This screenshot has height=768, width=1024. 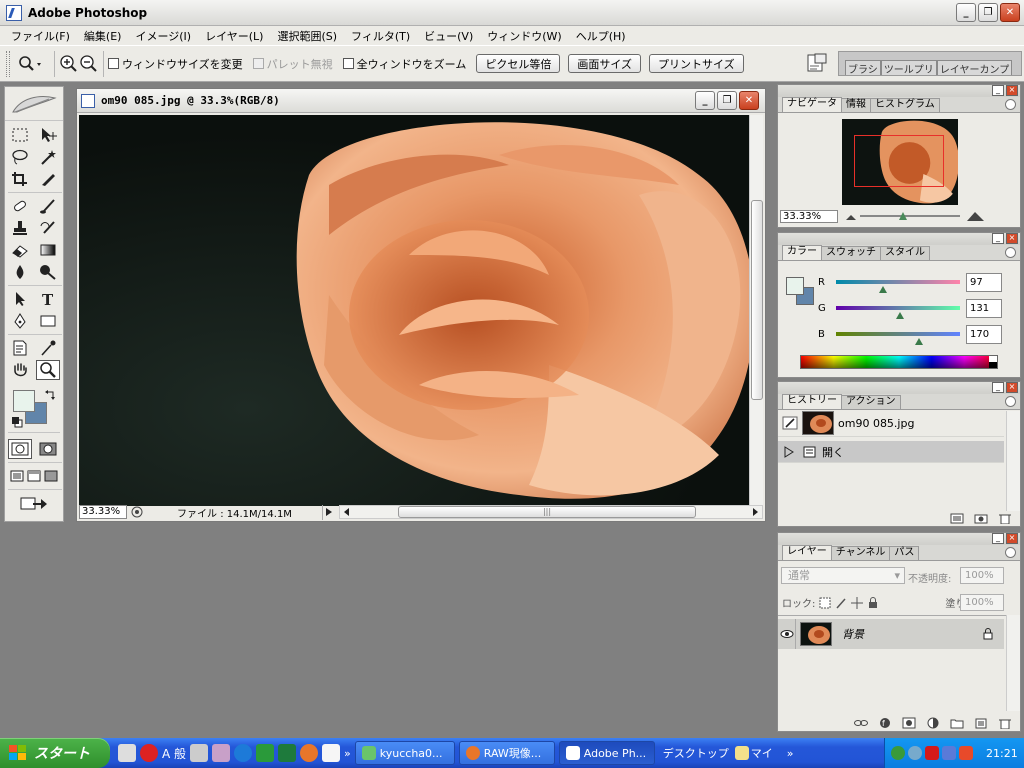 I want to click on menu-view: ビュー(V), so click(x=448, y=36).